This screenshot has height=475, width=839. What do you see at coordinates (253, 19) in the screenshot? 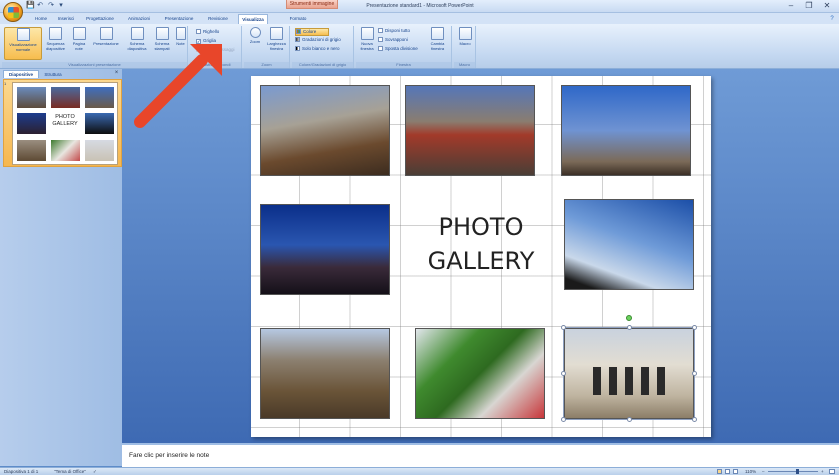
I see `tab-view: Visualizza` at bounding box center [253, 19].